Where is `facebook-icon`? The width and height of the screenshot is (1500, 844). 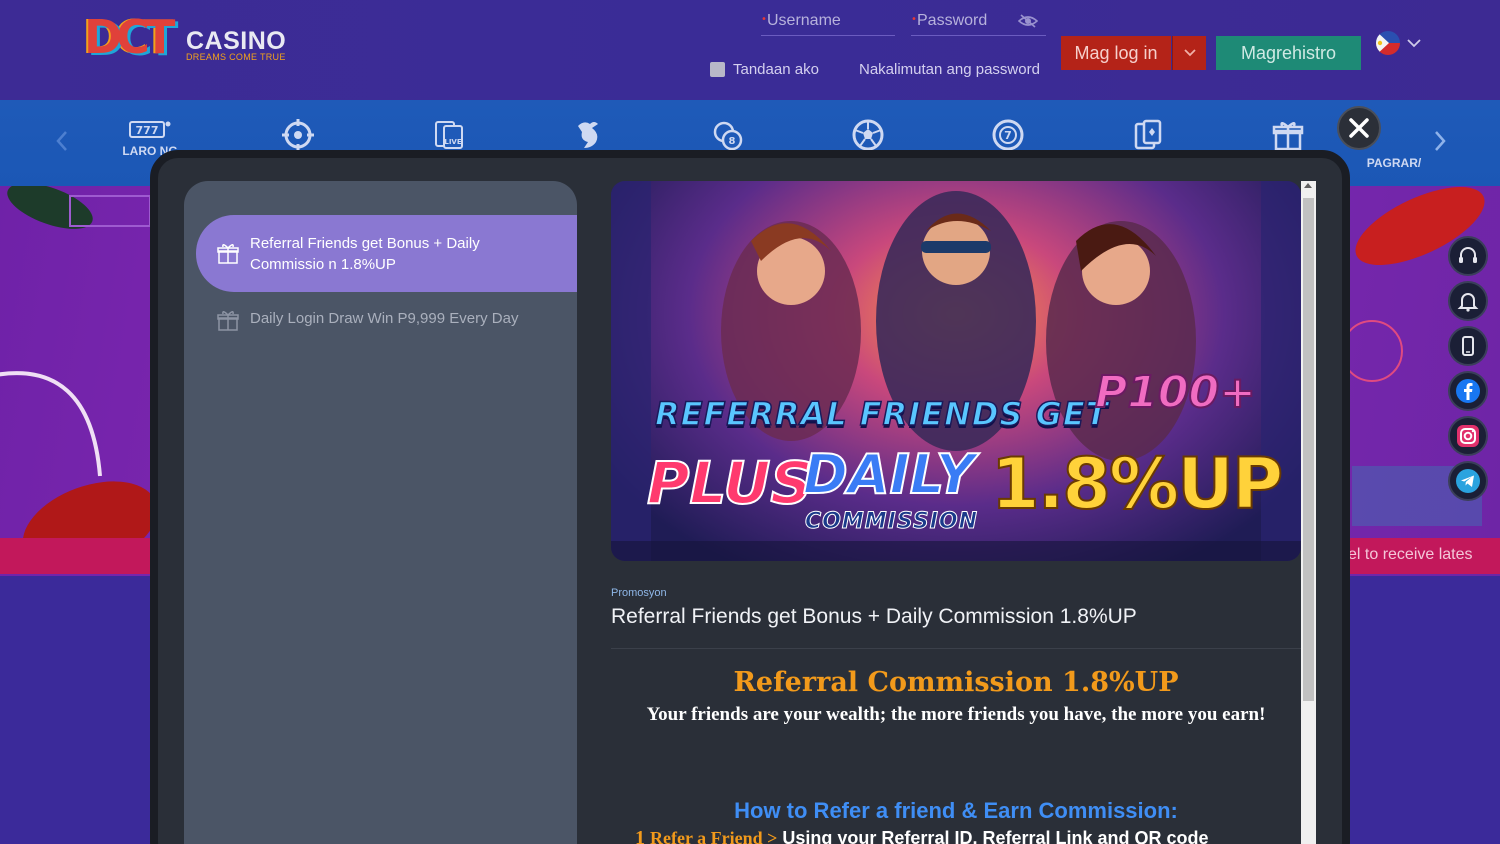
facebook-icon is located at coordinates (1468, 391).